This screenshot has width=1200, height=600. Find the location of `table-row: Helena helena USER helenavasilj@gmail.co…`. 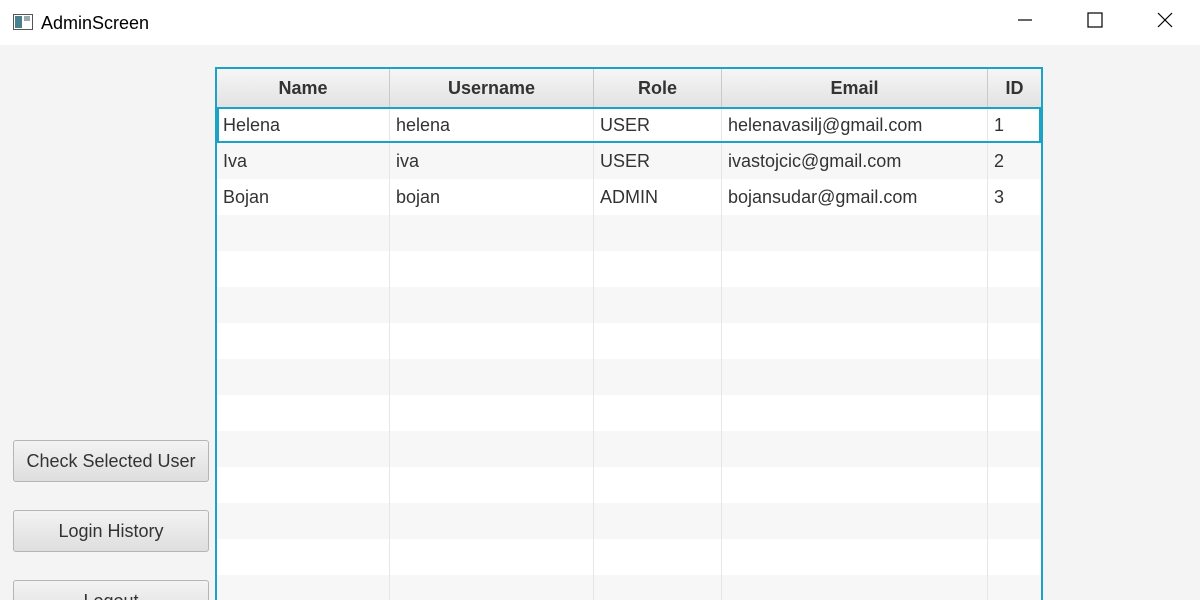

table-row: Helena helena USER helenavasilj@gmail.co… is located at coordinates (629, 125).